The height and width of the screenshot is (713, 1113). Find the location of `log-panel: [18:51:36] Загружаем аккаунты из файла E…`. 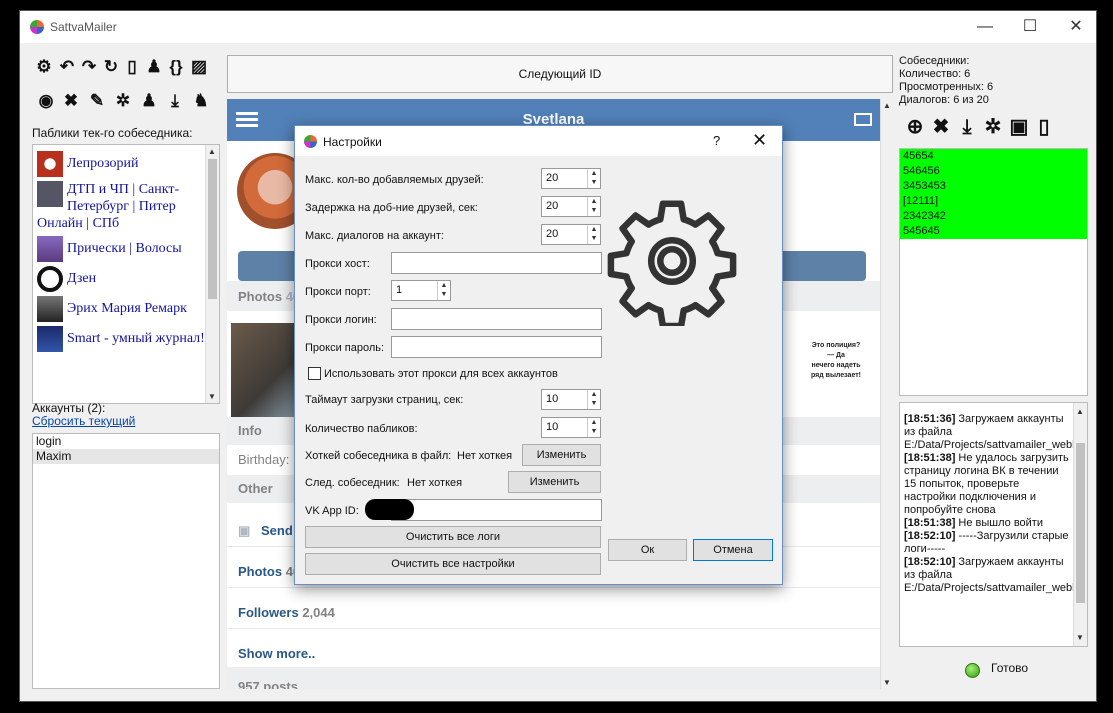

log-panel: [18:51:36] Загружаем аккаунты из файла E… is located at coordinates (993, 524).